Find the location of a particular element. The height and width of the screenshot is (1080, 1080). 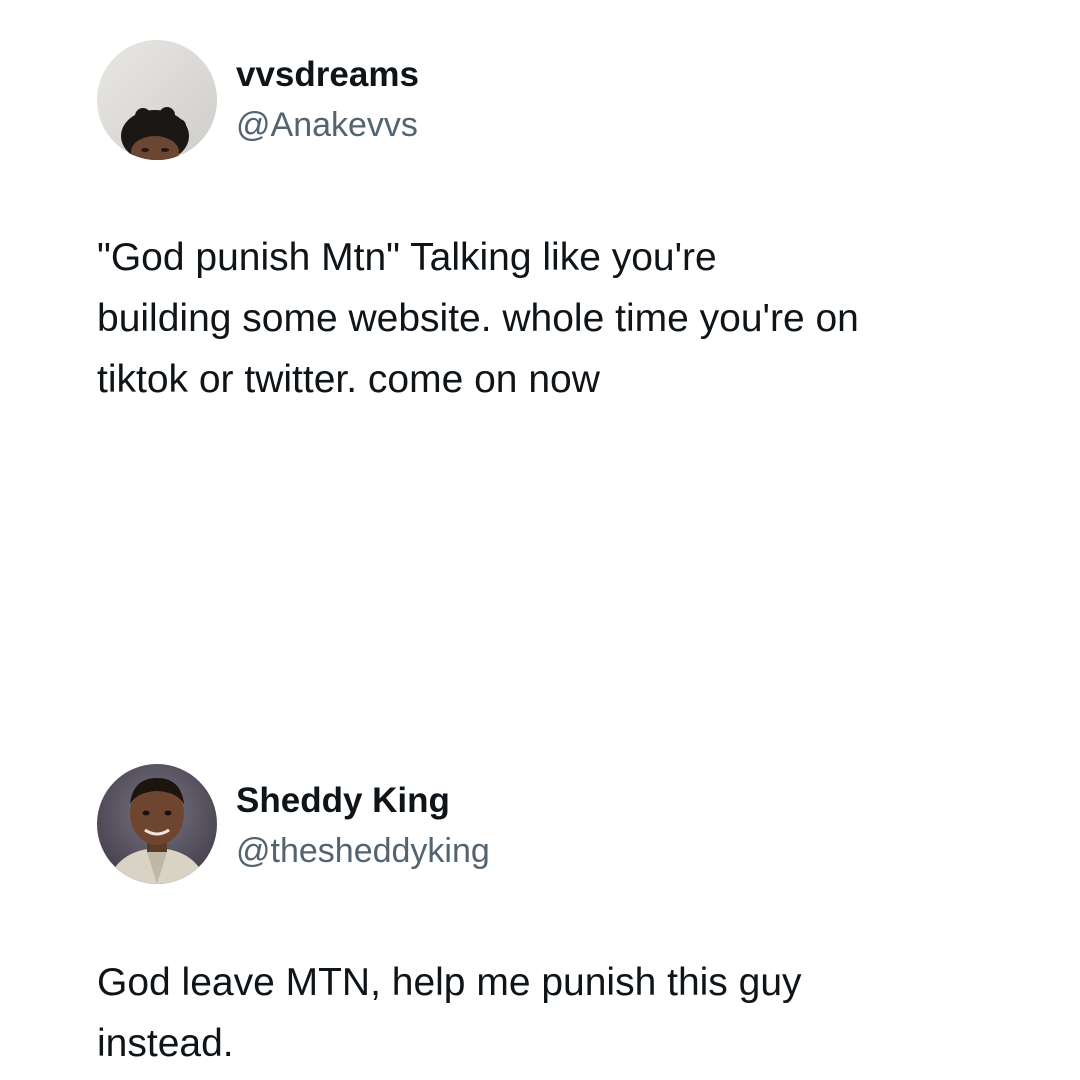

display-name: vvsdreams is located at coordinates (327, 75).